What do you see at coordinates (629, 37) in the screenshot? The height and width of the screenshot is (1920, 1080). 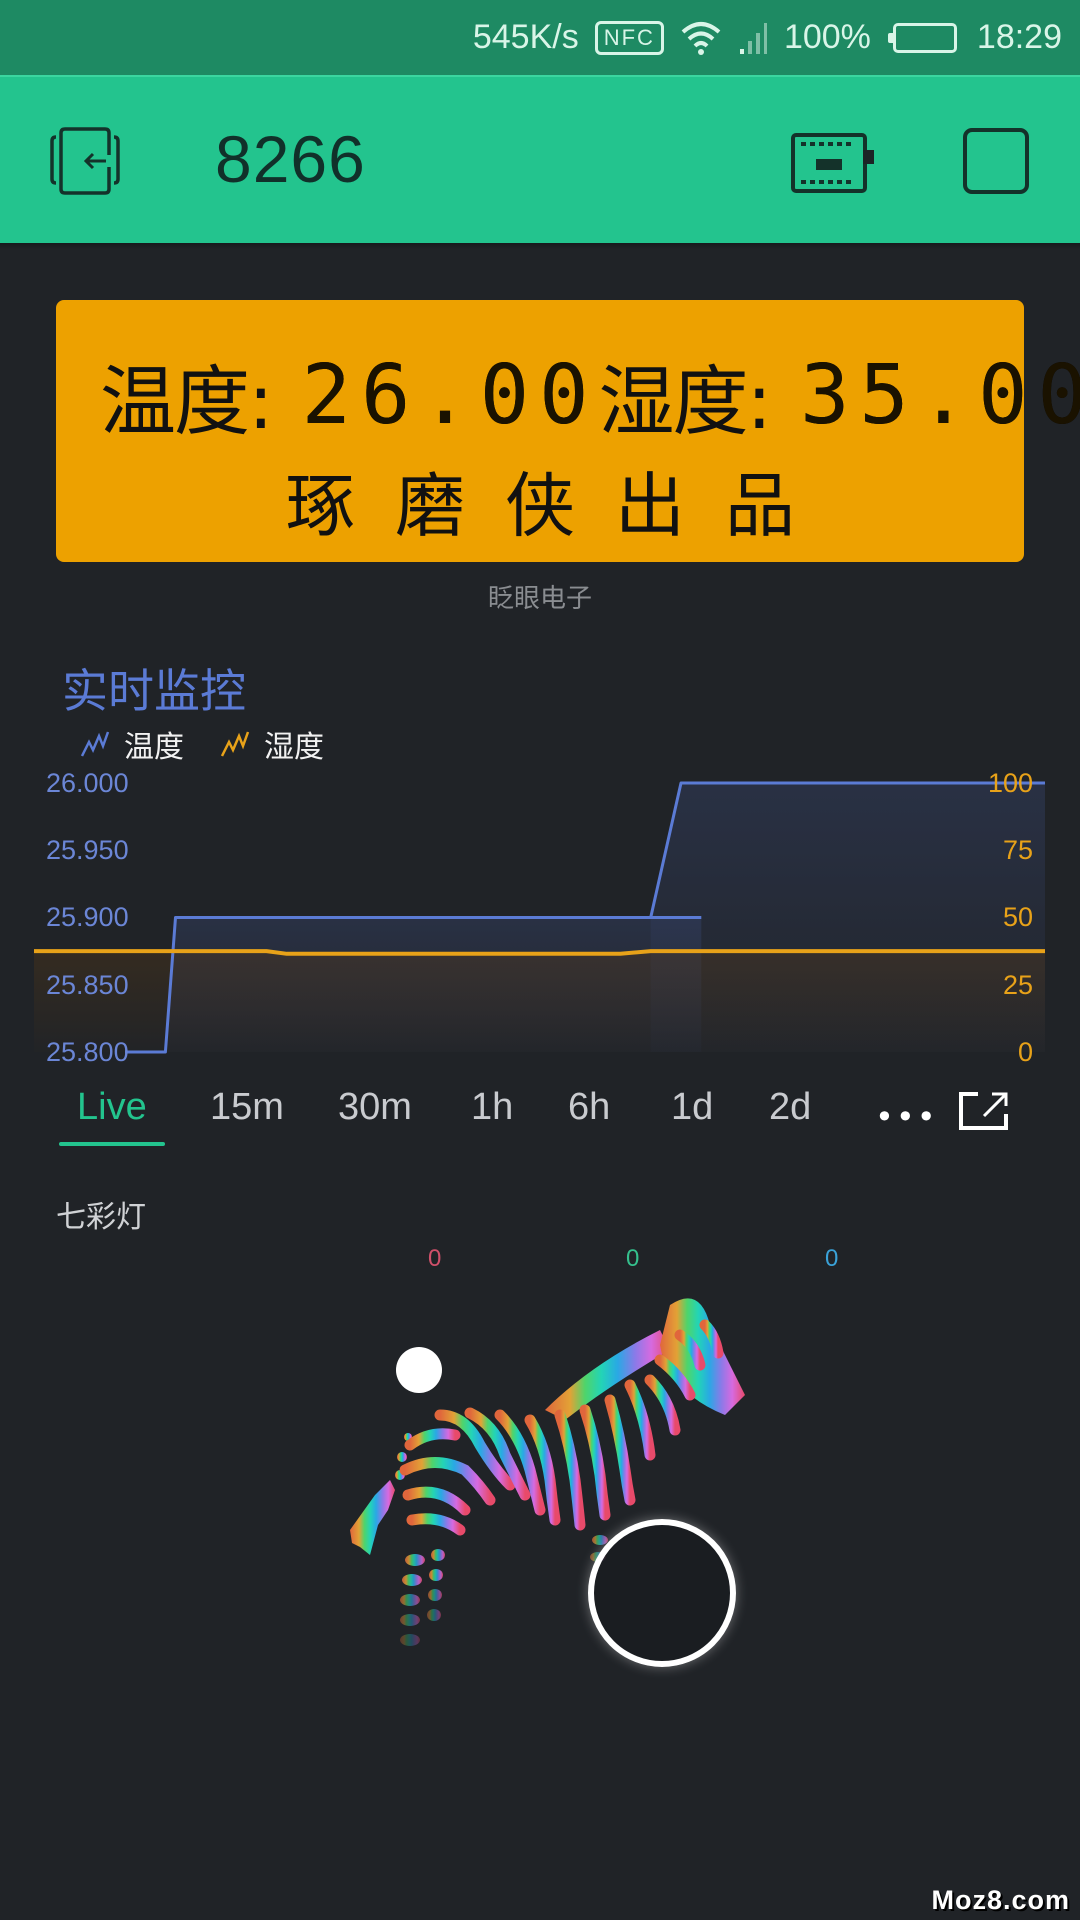 I see `nfc-icon: NFC` at bounding box center [629, 37].